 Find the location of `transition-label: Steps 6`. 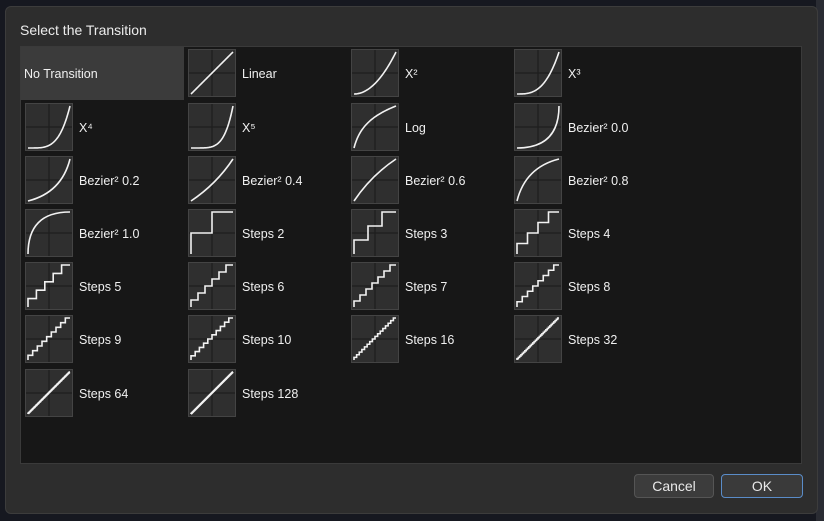

transition-label: Steps 6 is located at coordinates (263, 286).